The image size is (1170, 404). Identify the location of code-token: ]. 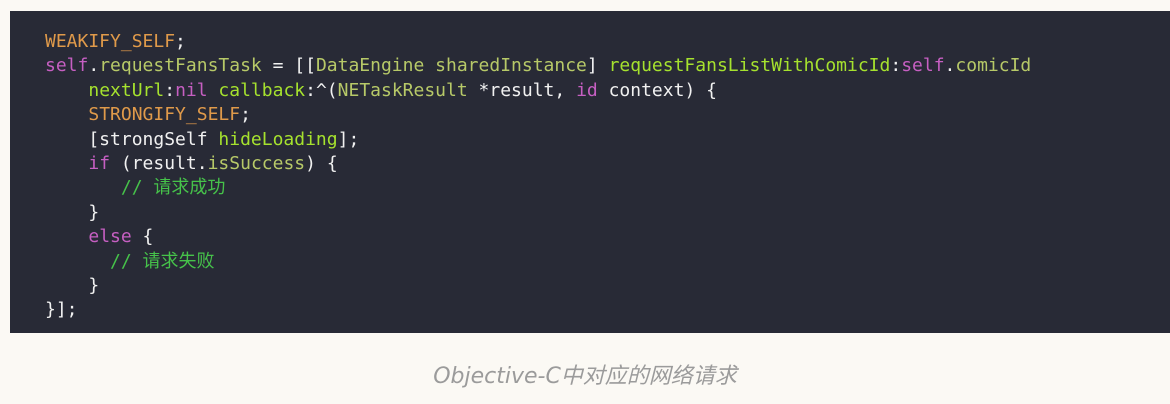
(597, 66).